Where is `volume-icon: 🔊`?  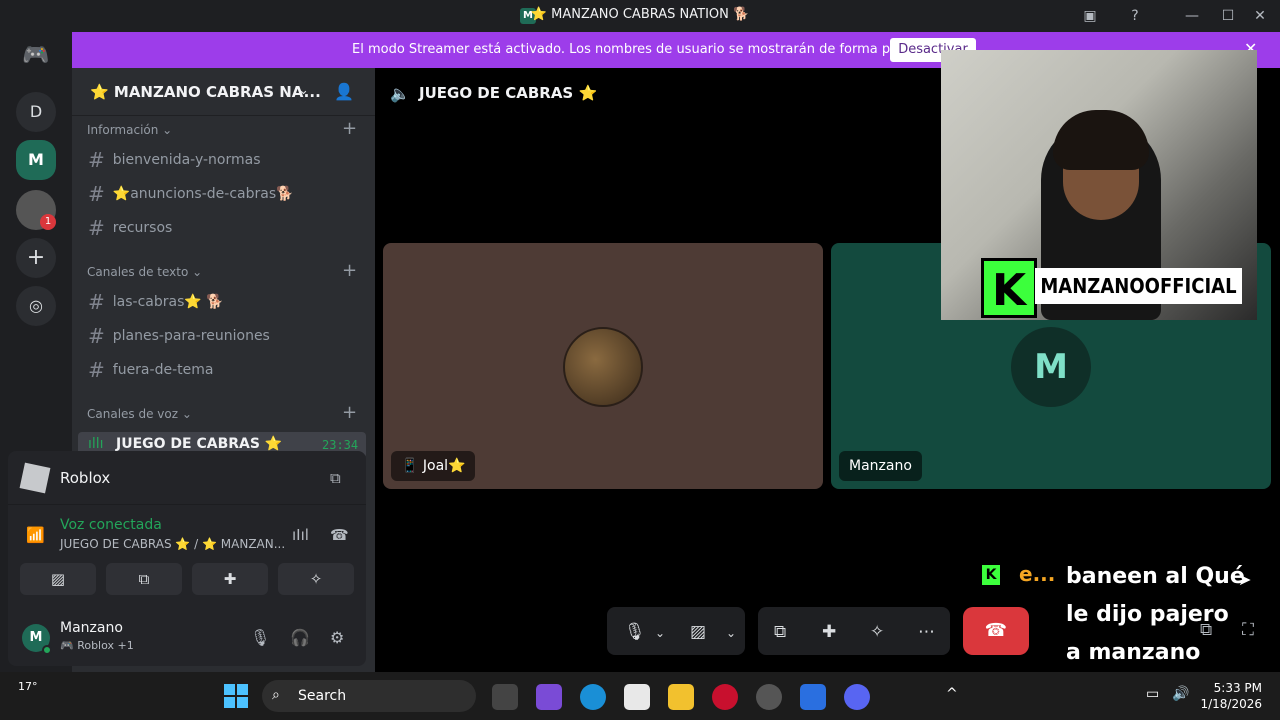
volume-icon: 🔊 is located at coordinates (1180, 694).